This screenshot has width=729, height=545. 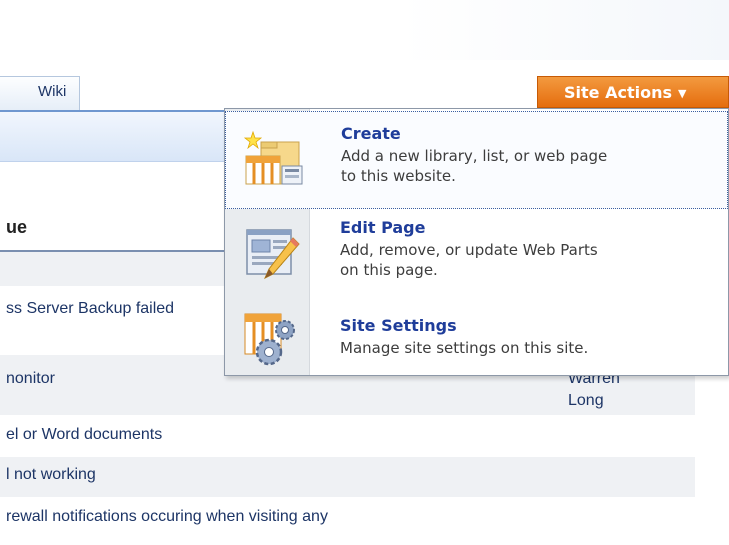 I want to click on site-settings-icon, so click(x=273, y=342).